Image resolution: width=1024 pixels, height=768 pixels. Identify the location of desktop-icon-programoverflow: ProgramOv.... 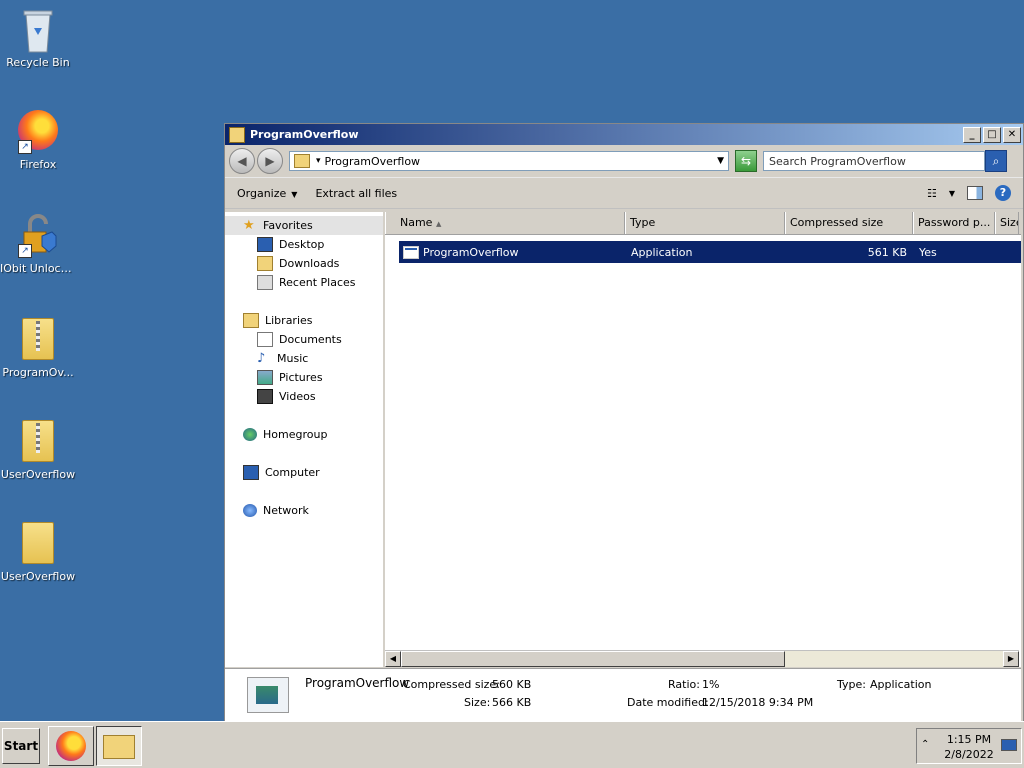
(38, 348).